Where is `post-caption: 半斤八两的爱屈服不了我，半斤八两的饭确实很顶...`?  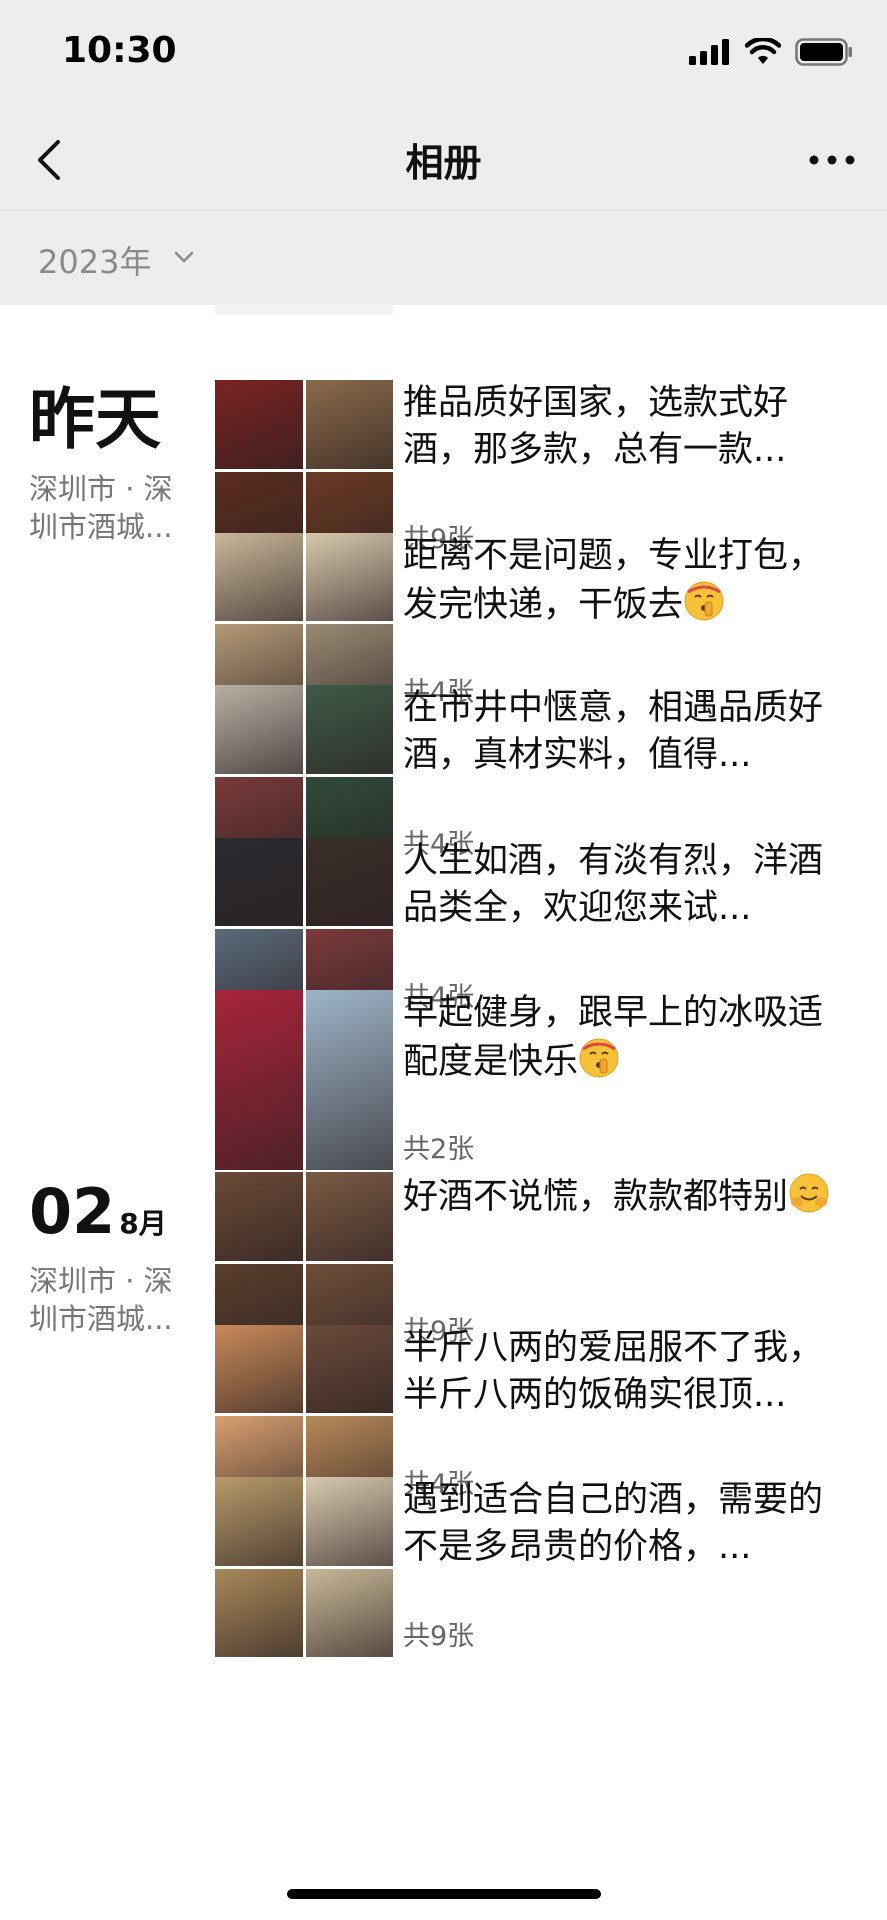
post-caption: 半斤八两的爱屈服不了我，半斤八两的饭确实很顶... is located at coordinates (628, 1372).